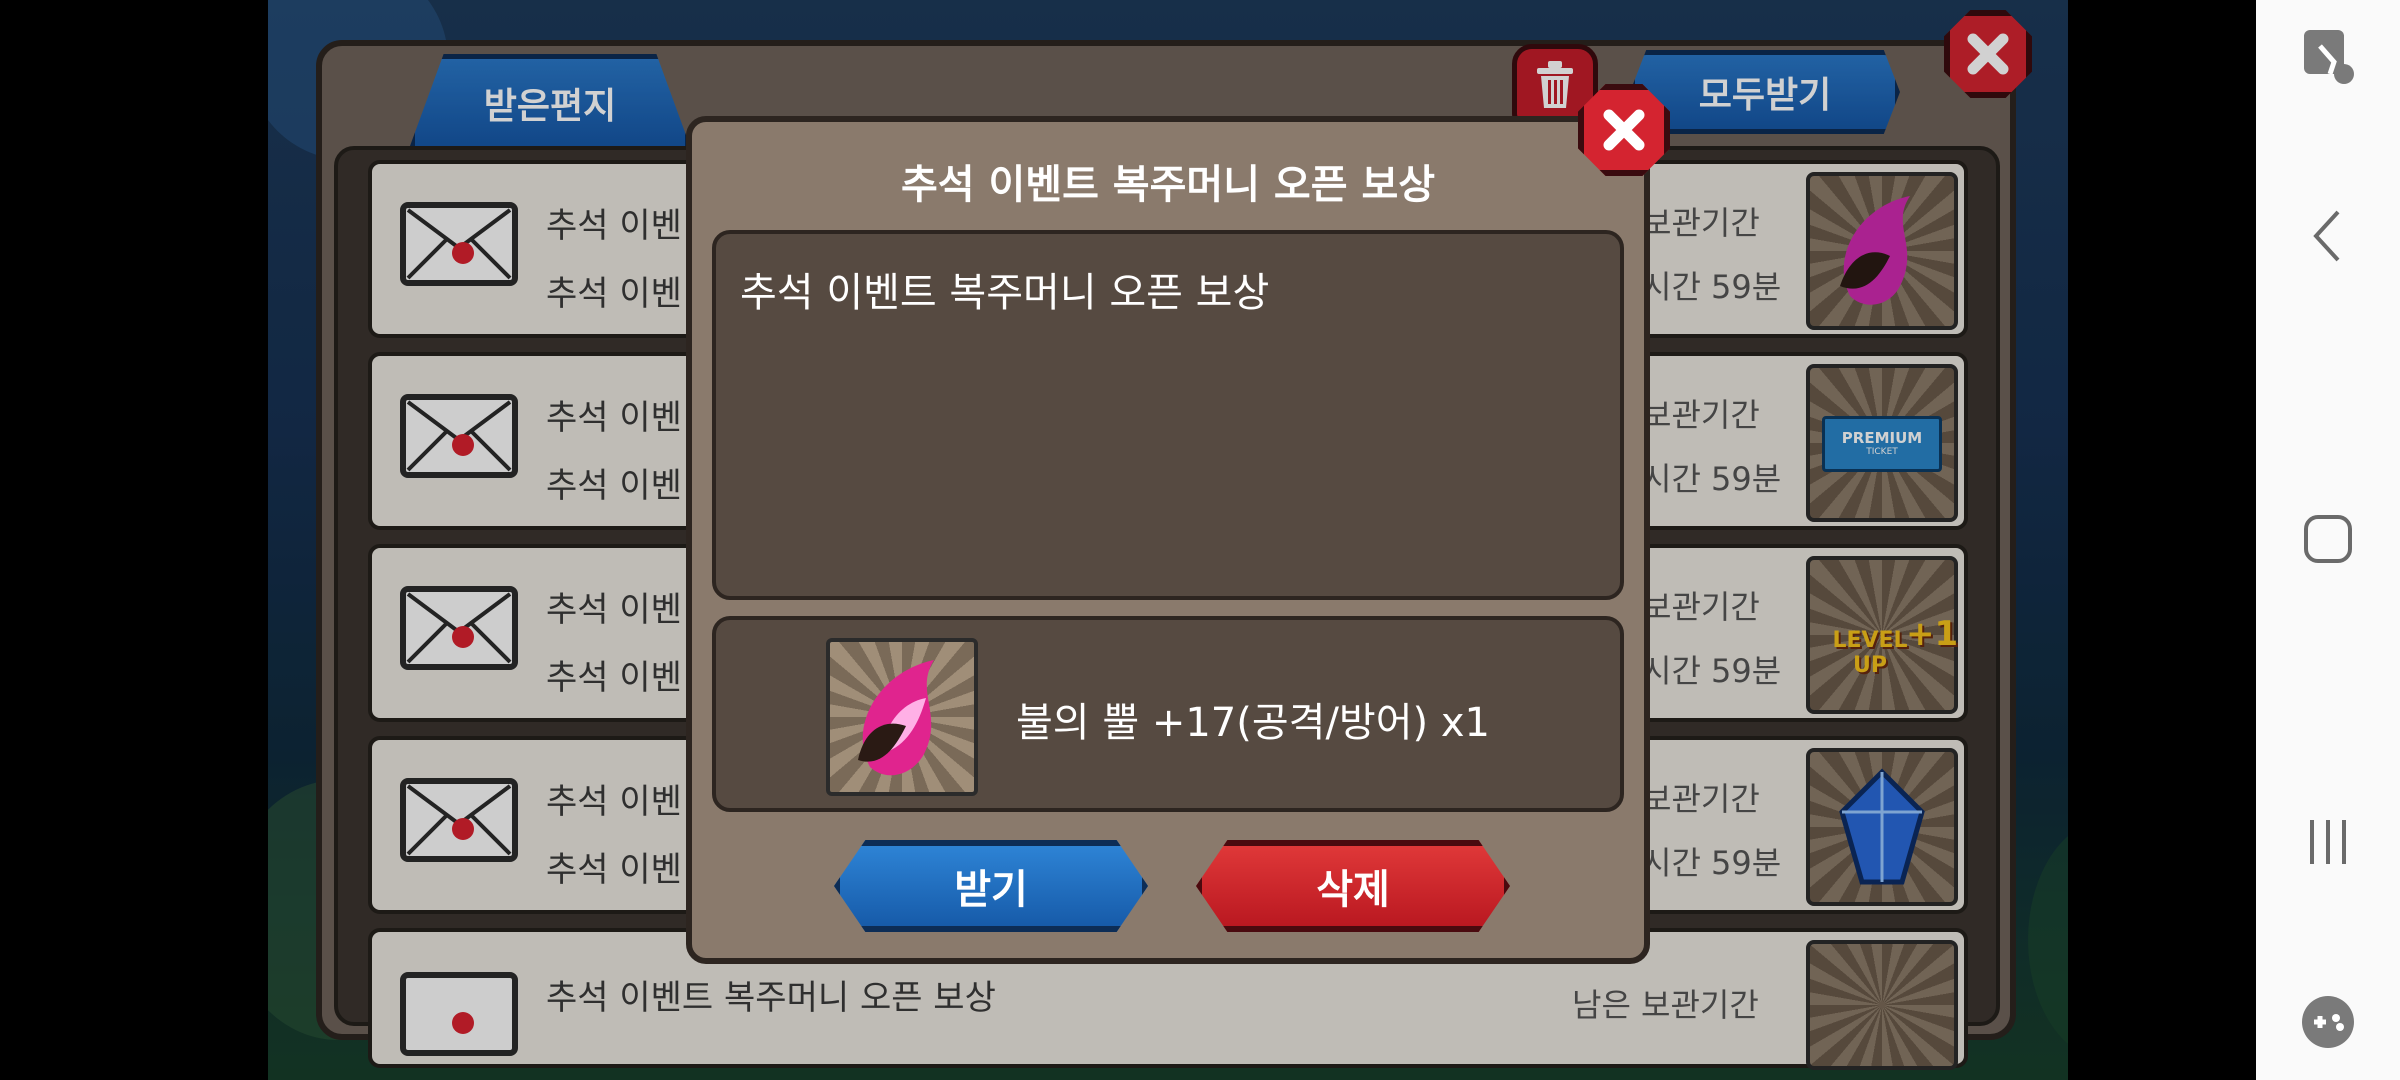 The width and height of the screenshot is (2400, 1080). Describe the element at coordinates (1005, 293) in the screenshot. I see `dialog-message: 추석 이벤트 복주머니 오픈 보상` at that location.